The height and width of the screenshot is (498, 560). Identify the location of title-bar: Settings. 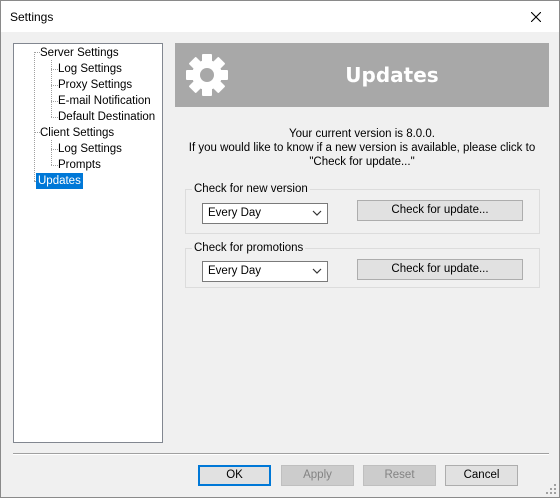
(280, 16).